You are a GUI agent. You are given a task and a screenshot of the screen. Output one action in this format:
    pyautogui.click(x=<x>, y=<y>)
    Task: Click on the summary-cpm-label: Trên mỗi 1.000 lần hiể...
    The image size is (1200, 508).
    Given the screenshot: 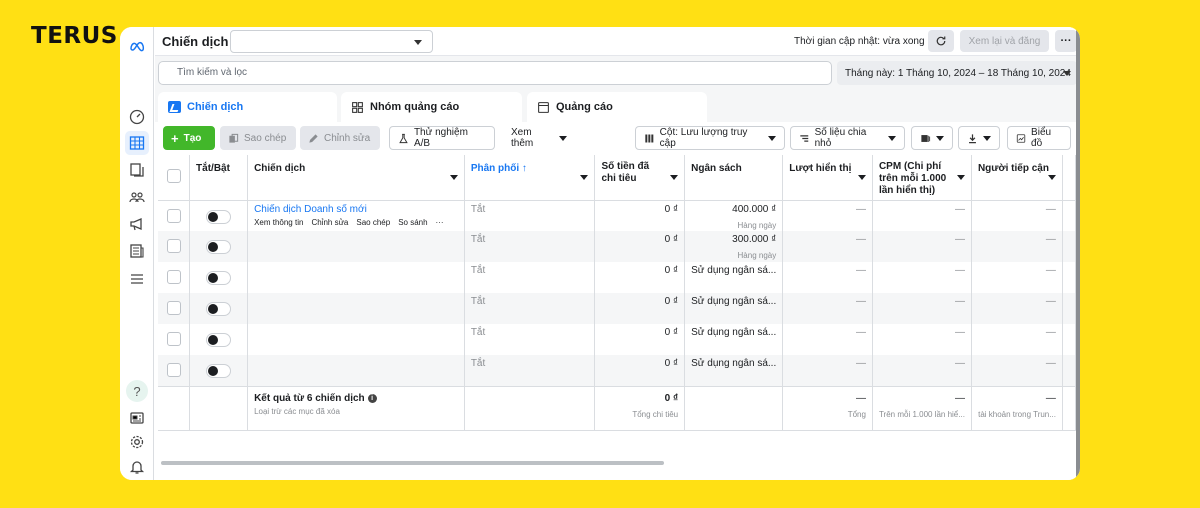 What is the action you would take?
    pyautogui.click(x=921, y=414)
    